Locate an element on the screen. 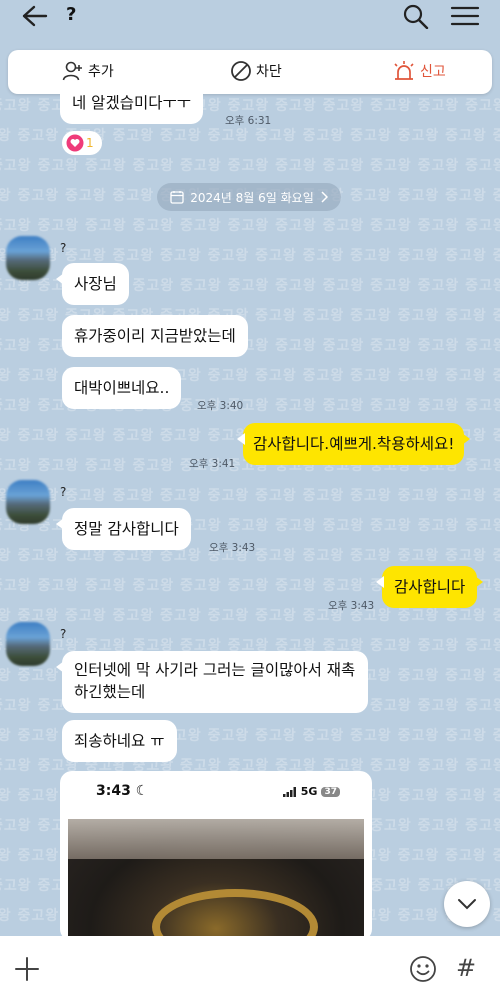 The width and height of the screenshot is (500, 1000). reaction-badge: 1 is located at coordinates (82, 143).